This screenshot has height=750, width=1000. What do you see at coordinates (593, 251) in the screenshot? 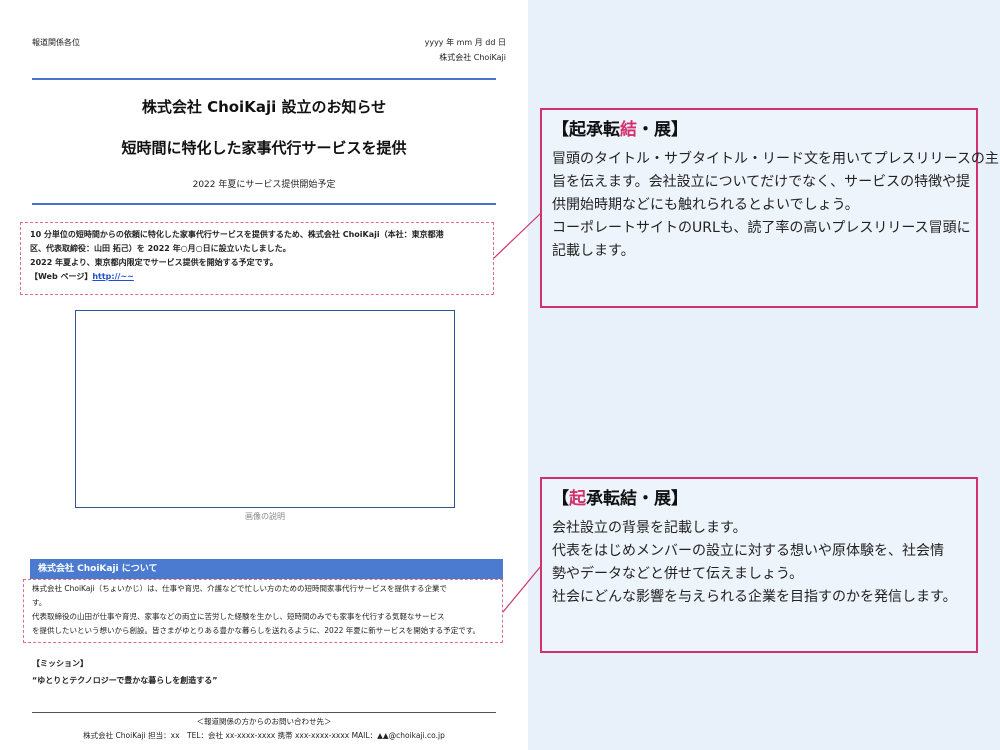
I see `callout-line: 記載します。` at bounding box center [593, 251].